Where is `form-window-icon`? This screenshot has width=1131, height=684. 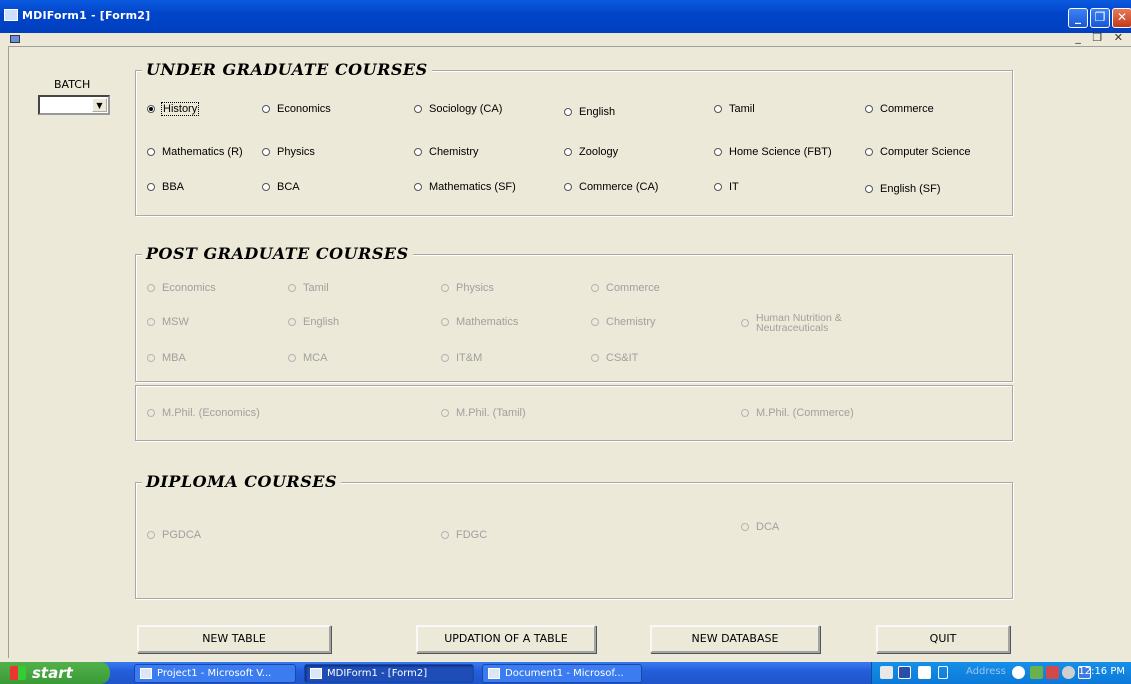
form-window-icon is located at coordinates (316, 673).